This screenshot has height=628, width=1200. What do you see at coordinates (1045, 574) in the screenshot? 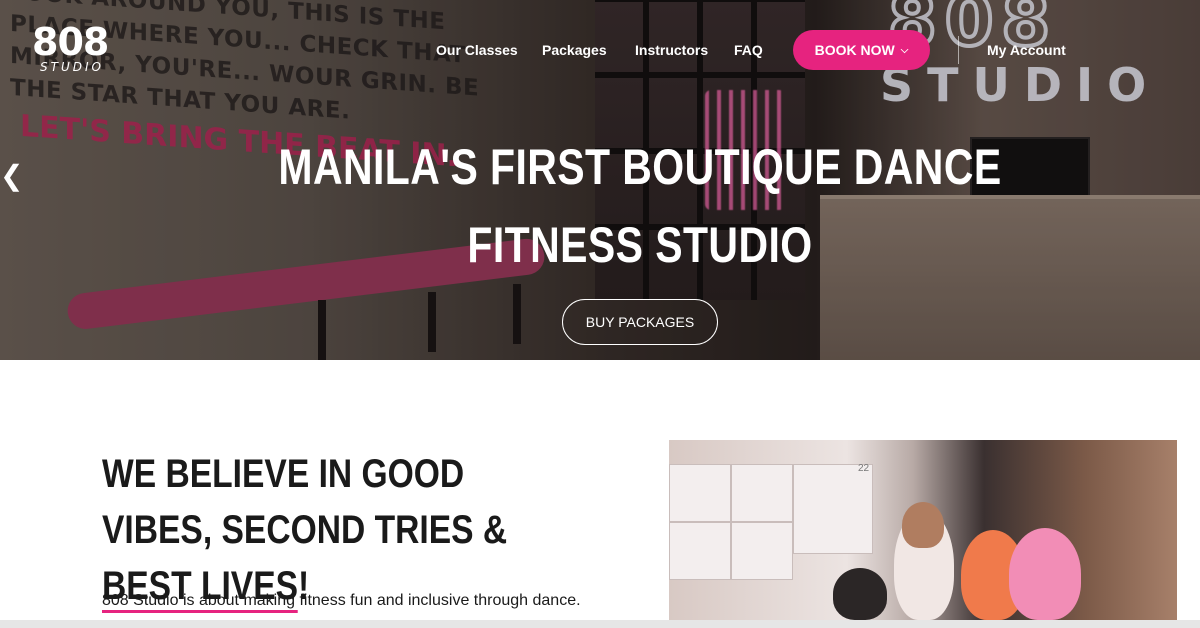
I see `person-pink-top` at bounding box center [1045, 574].